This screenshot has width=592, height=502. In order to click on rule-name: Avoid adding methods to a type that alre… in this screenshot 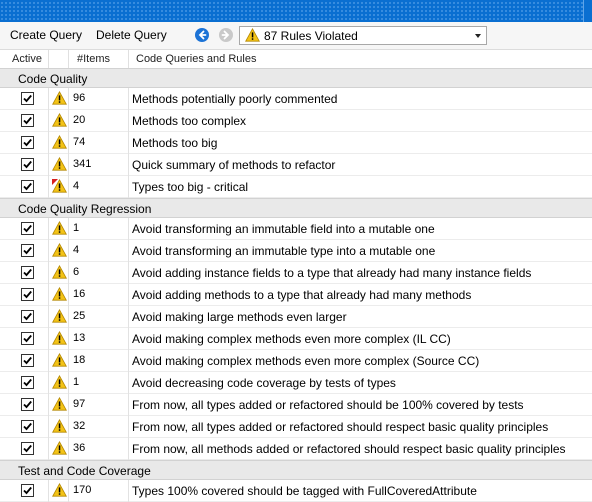, I will do `click(301, 295)`.